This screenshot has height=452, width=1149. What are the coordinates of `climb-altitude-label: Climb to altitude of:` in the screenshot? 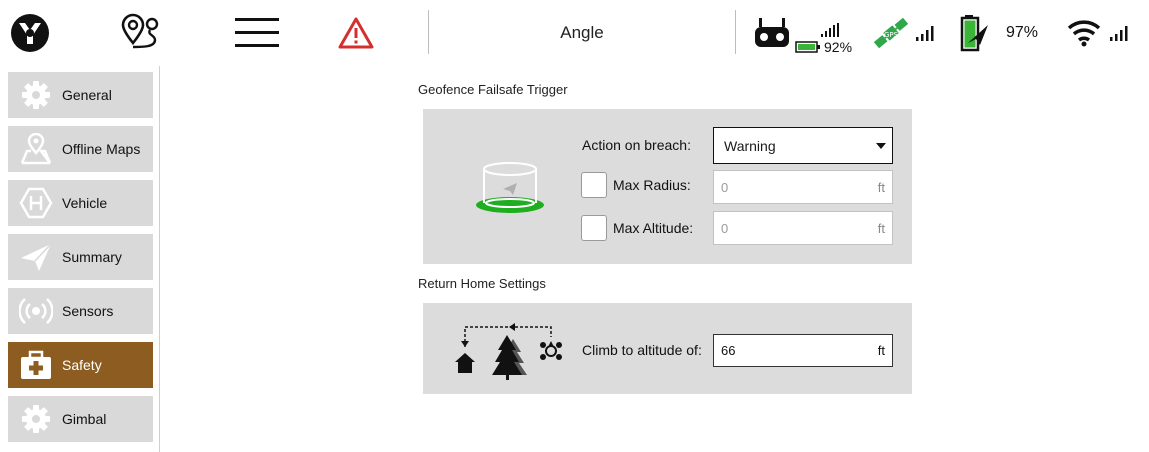 It's located at (642, 350).